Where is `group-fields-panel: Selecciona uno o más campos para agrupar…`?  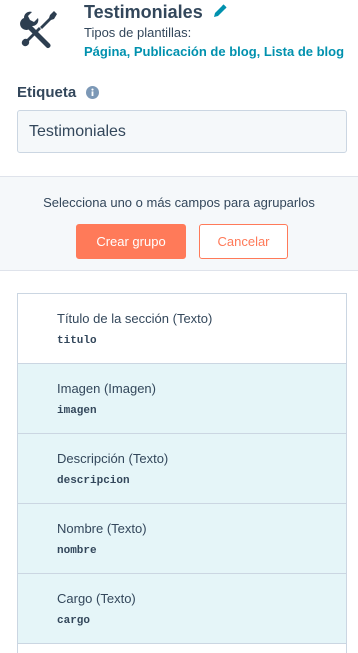
group-fields-panel: Selecciona uno o más campos para agrupar… is located at coordinates (179, 223).